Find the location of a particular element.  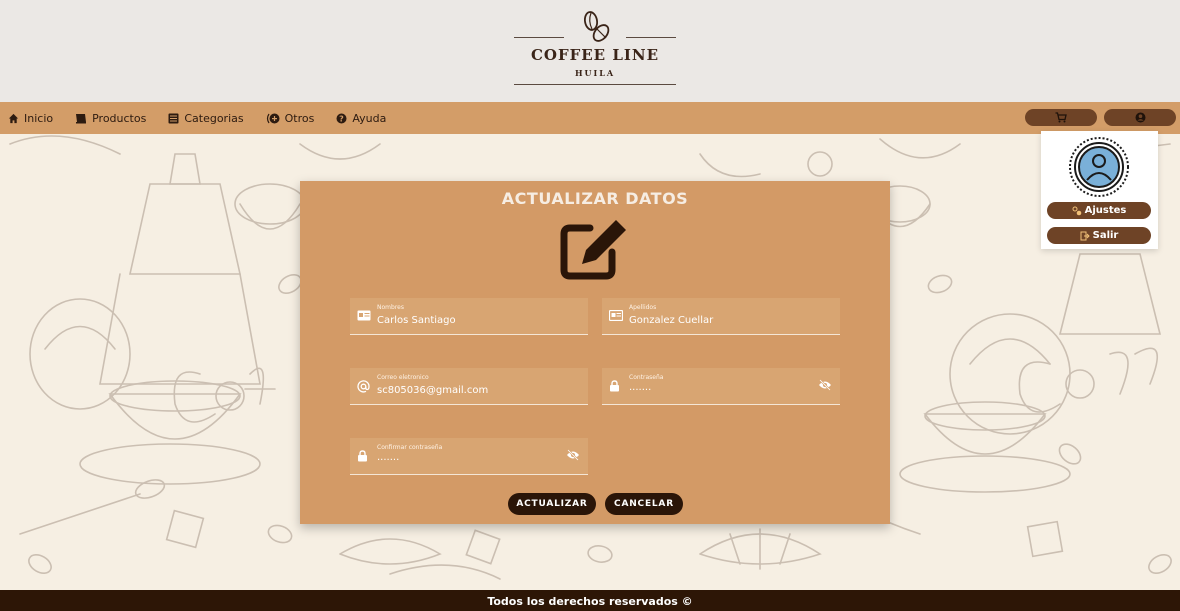

nav-item-label: Productos is located at coordinates (119, 118).